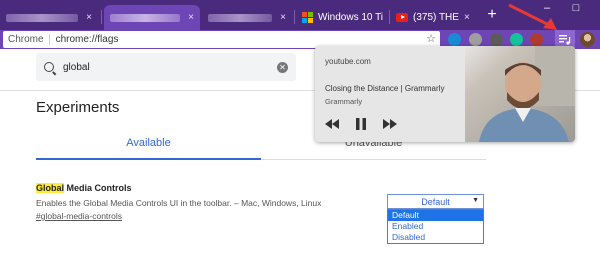 The image size is (600, 263). Describe the element at coordinates (385, 88) in the screenshot. I see `media-title: Closing the Distance | Grammarly` at that location.